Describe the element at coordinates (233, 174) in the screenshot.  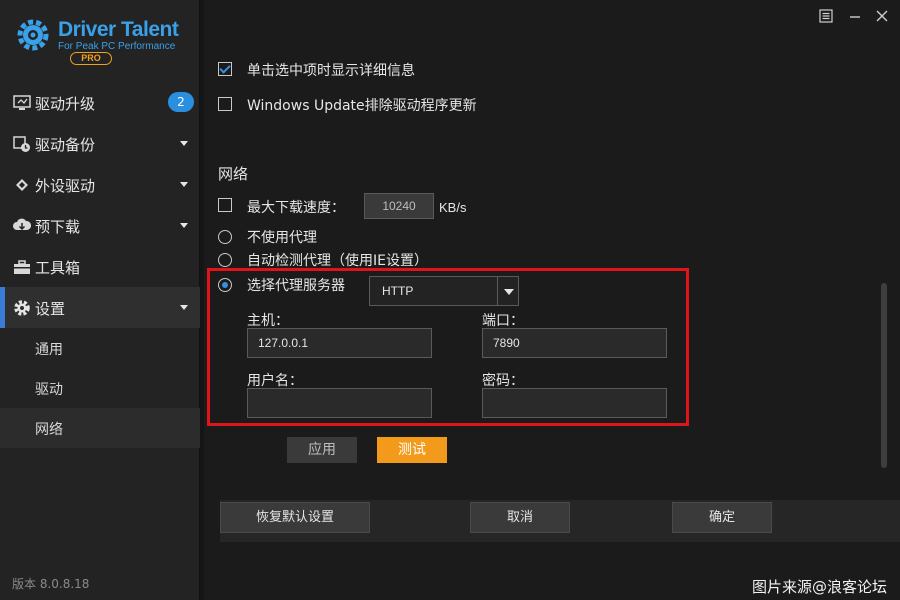
I see `network-heading: 网络` at that location.